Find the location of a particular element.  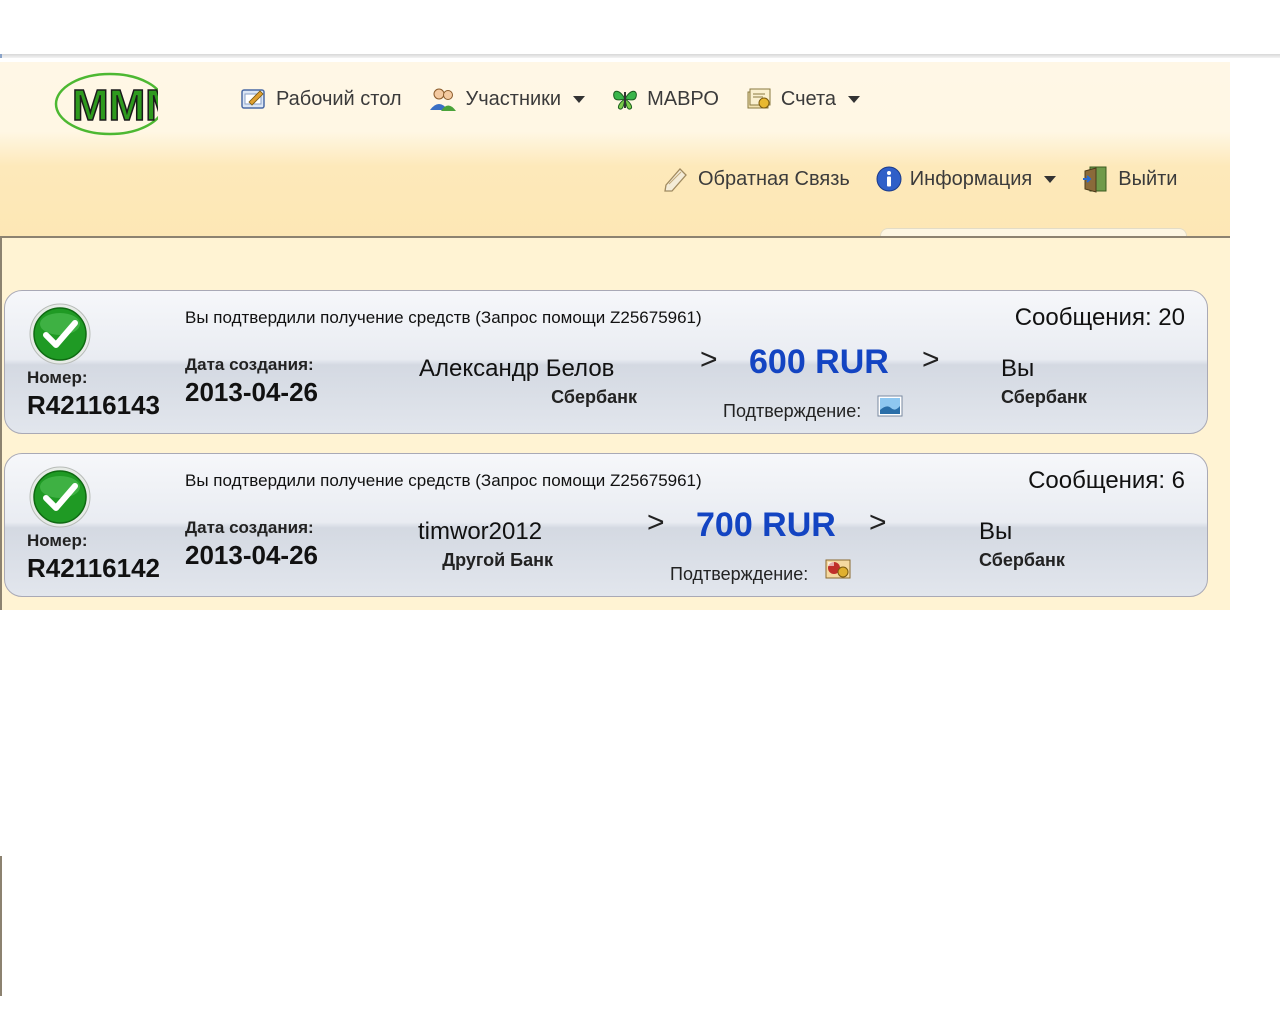

sender-bank: Другой Банк is located at coordinates (497, 560).